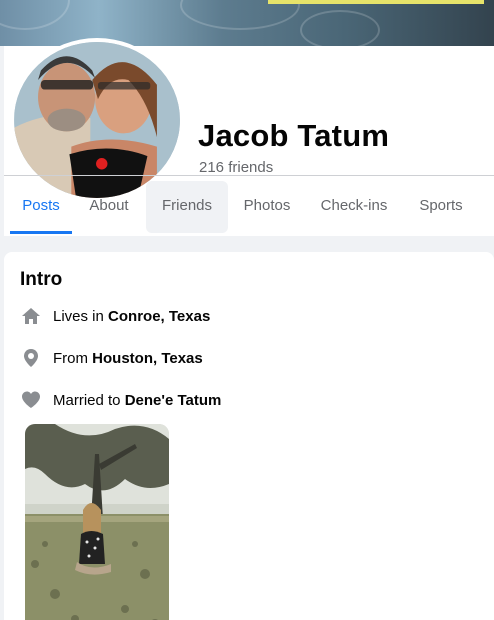 Image resolution: width=494 pixels, height=620 pixels. What do you see at coordinates (147, 358) in the screenshot?
I see `from-link: Houston, Texas` at bounding box center [147, 358].